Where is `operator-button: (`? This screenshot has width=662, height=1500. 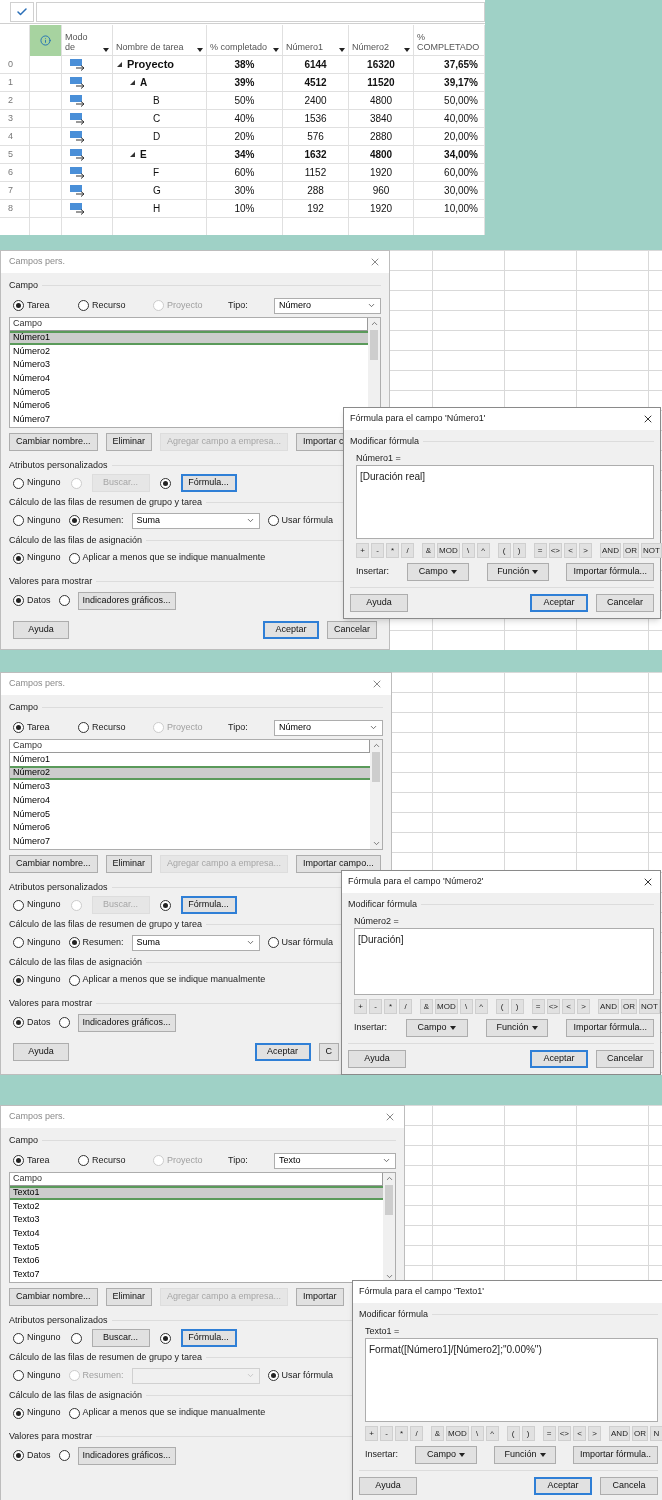
operator-button: ( is located at coordinates (513, 1433).